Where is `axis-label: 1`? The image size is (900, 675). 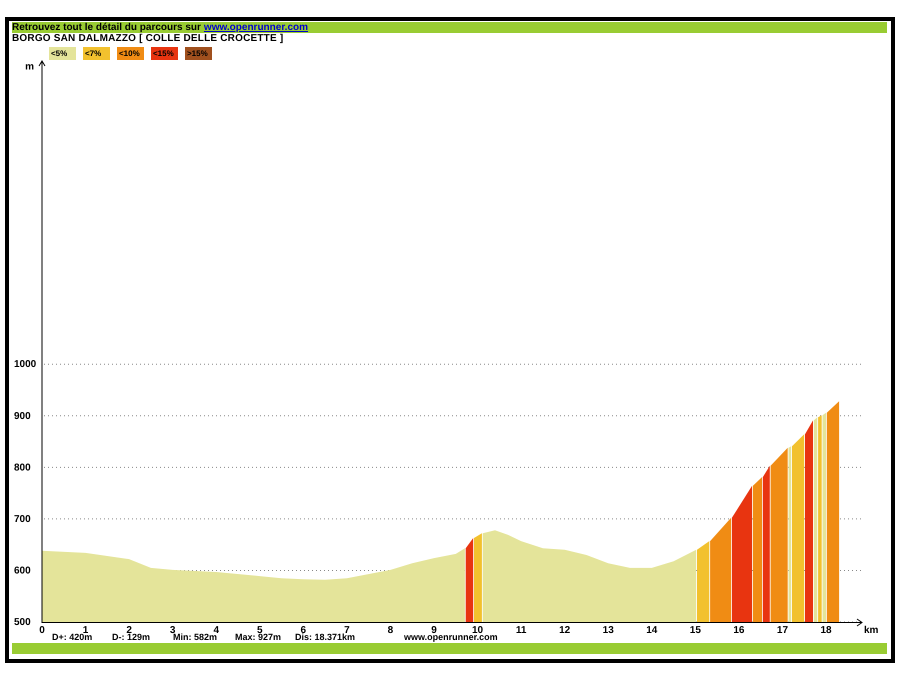
axis-label: 1 is located at coordinates (85, 629).